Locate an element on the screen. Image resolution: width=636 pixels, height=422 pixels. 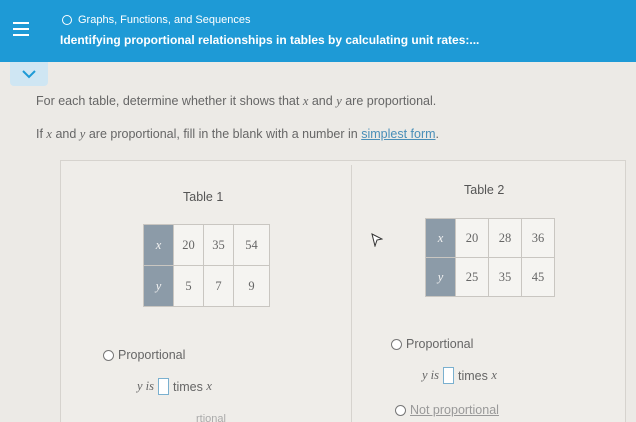
table1-caption: Table 1 is located at coordinates (203, 197).